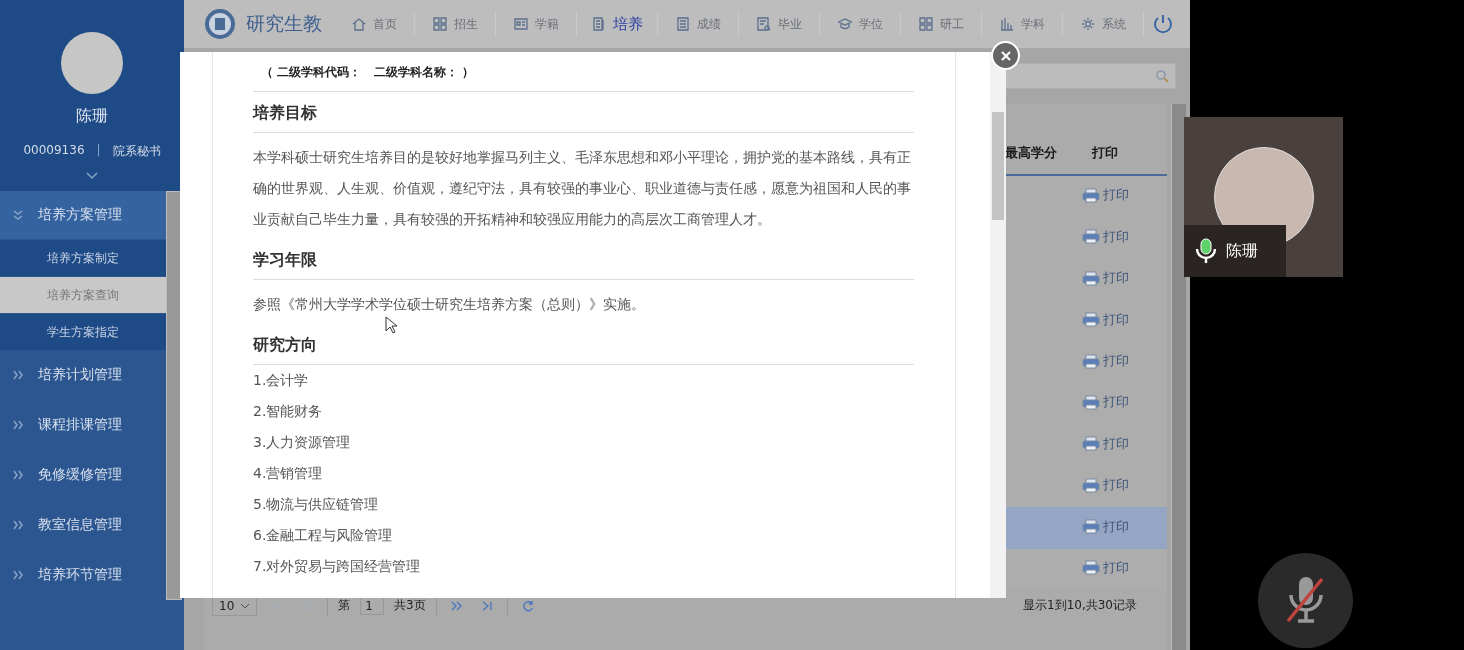  I want to click on close-icon, so click(1005, 55).